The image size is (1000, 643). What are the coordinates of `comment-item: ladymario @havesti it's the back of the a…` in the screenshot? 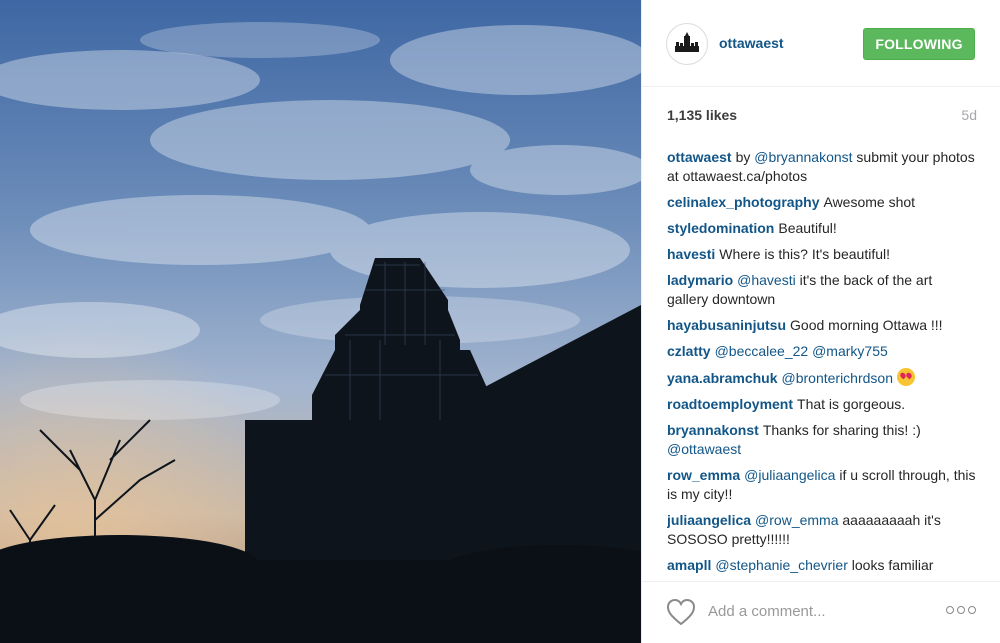 It's located at (822, 290).